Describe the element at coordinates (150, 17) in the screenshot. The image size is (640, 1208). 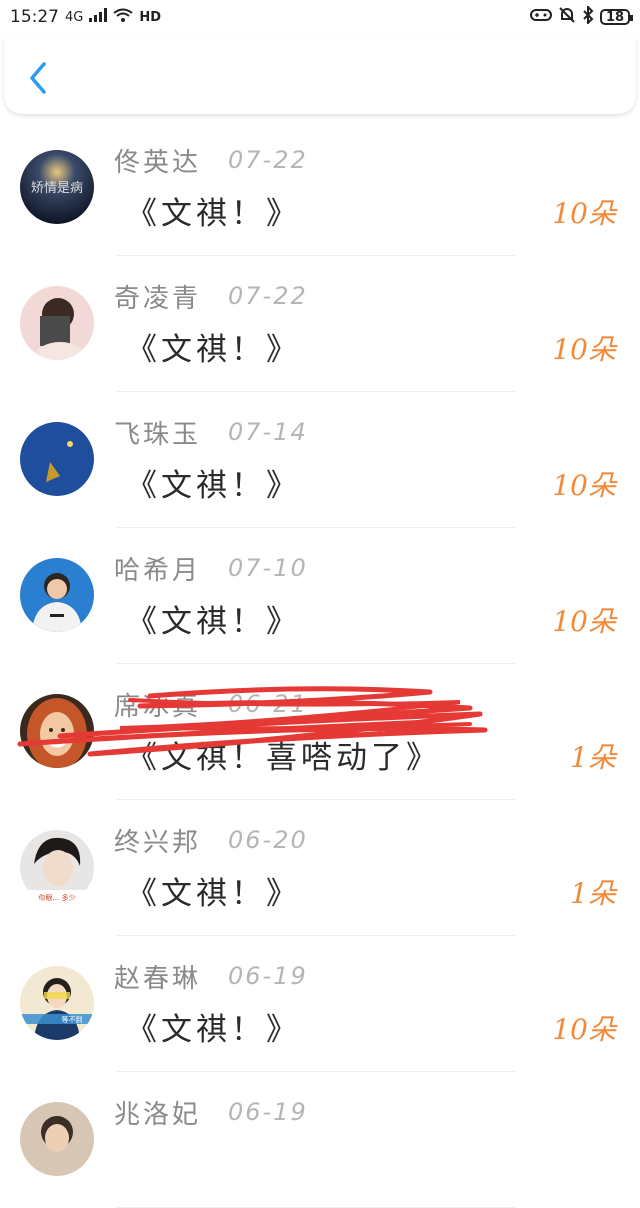
I see `hd-label: HD` at that location.